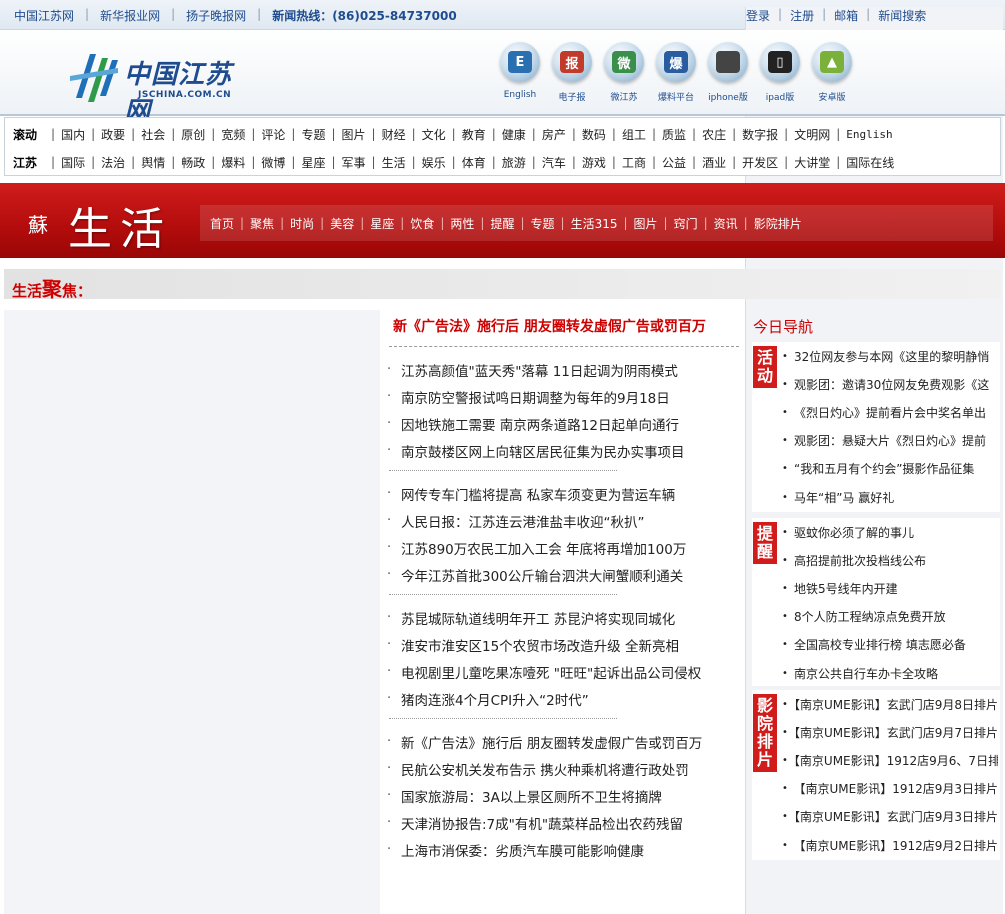  I want to click on guide-item: • 马年“相”马 赢好礼, so click(890, 497).